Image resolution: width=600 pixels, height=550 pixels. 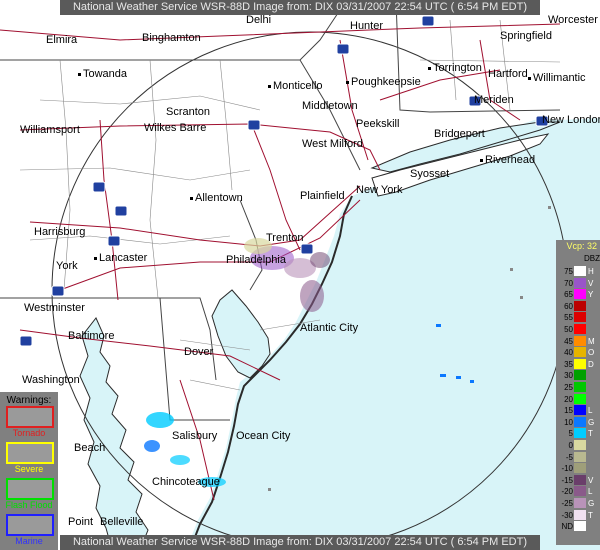 What do you see at coordinates (568, 318) in the screenshot?
I see `legend-value: 55` at bounding box center [568, 318].